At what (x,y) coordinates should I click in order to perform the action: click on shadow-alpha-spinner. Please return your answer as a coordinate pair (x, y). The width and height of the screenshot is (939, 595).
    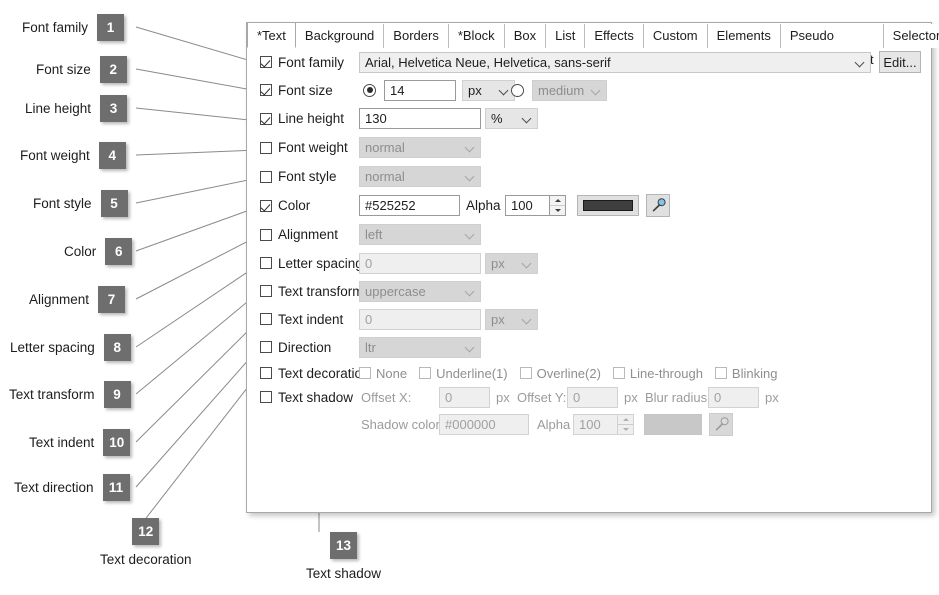
    Looking at the image, I should click on (626, 424).